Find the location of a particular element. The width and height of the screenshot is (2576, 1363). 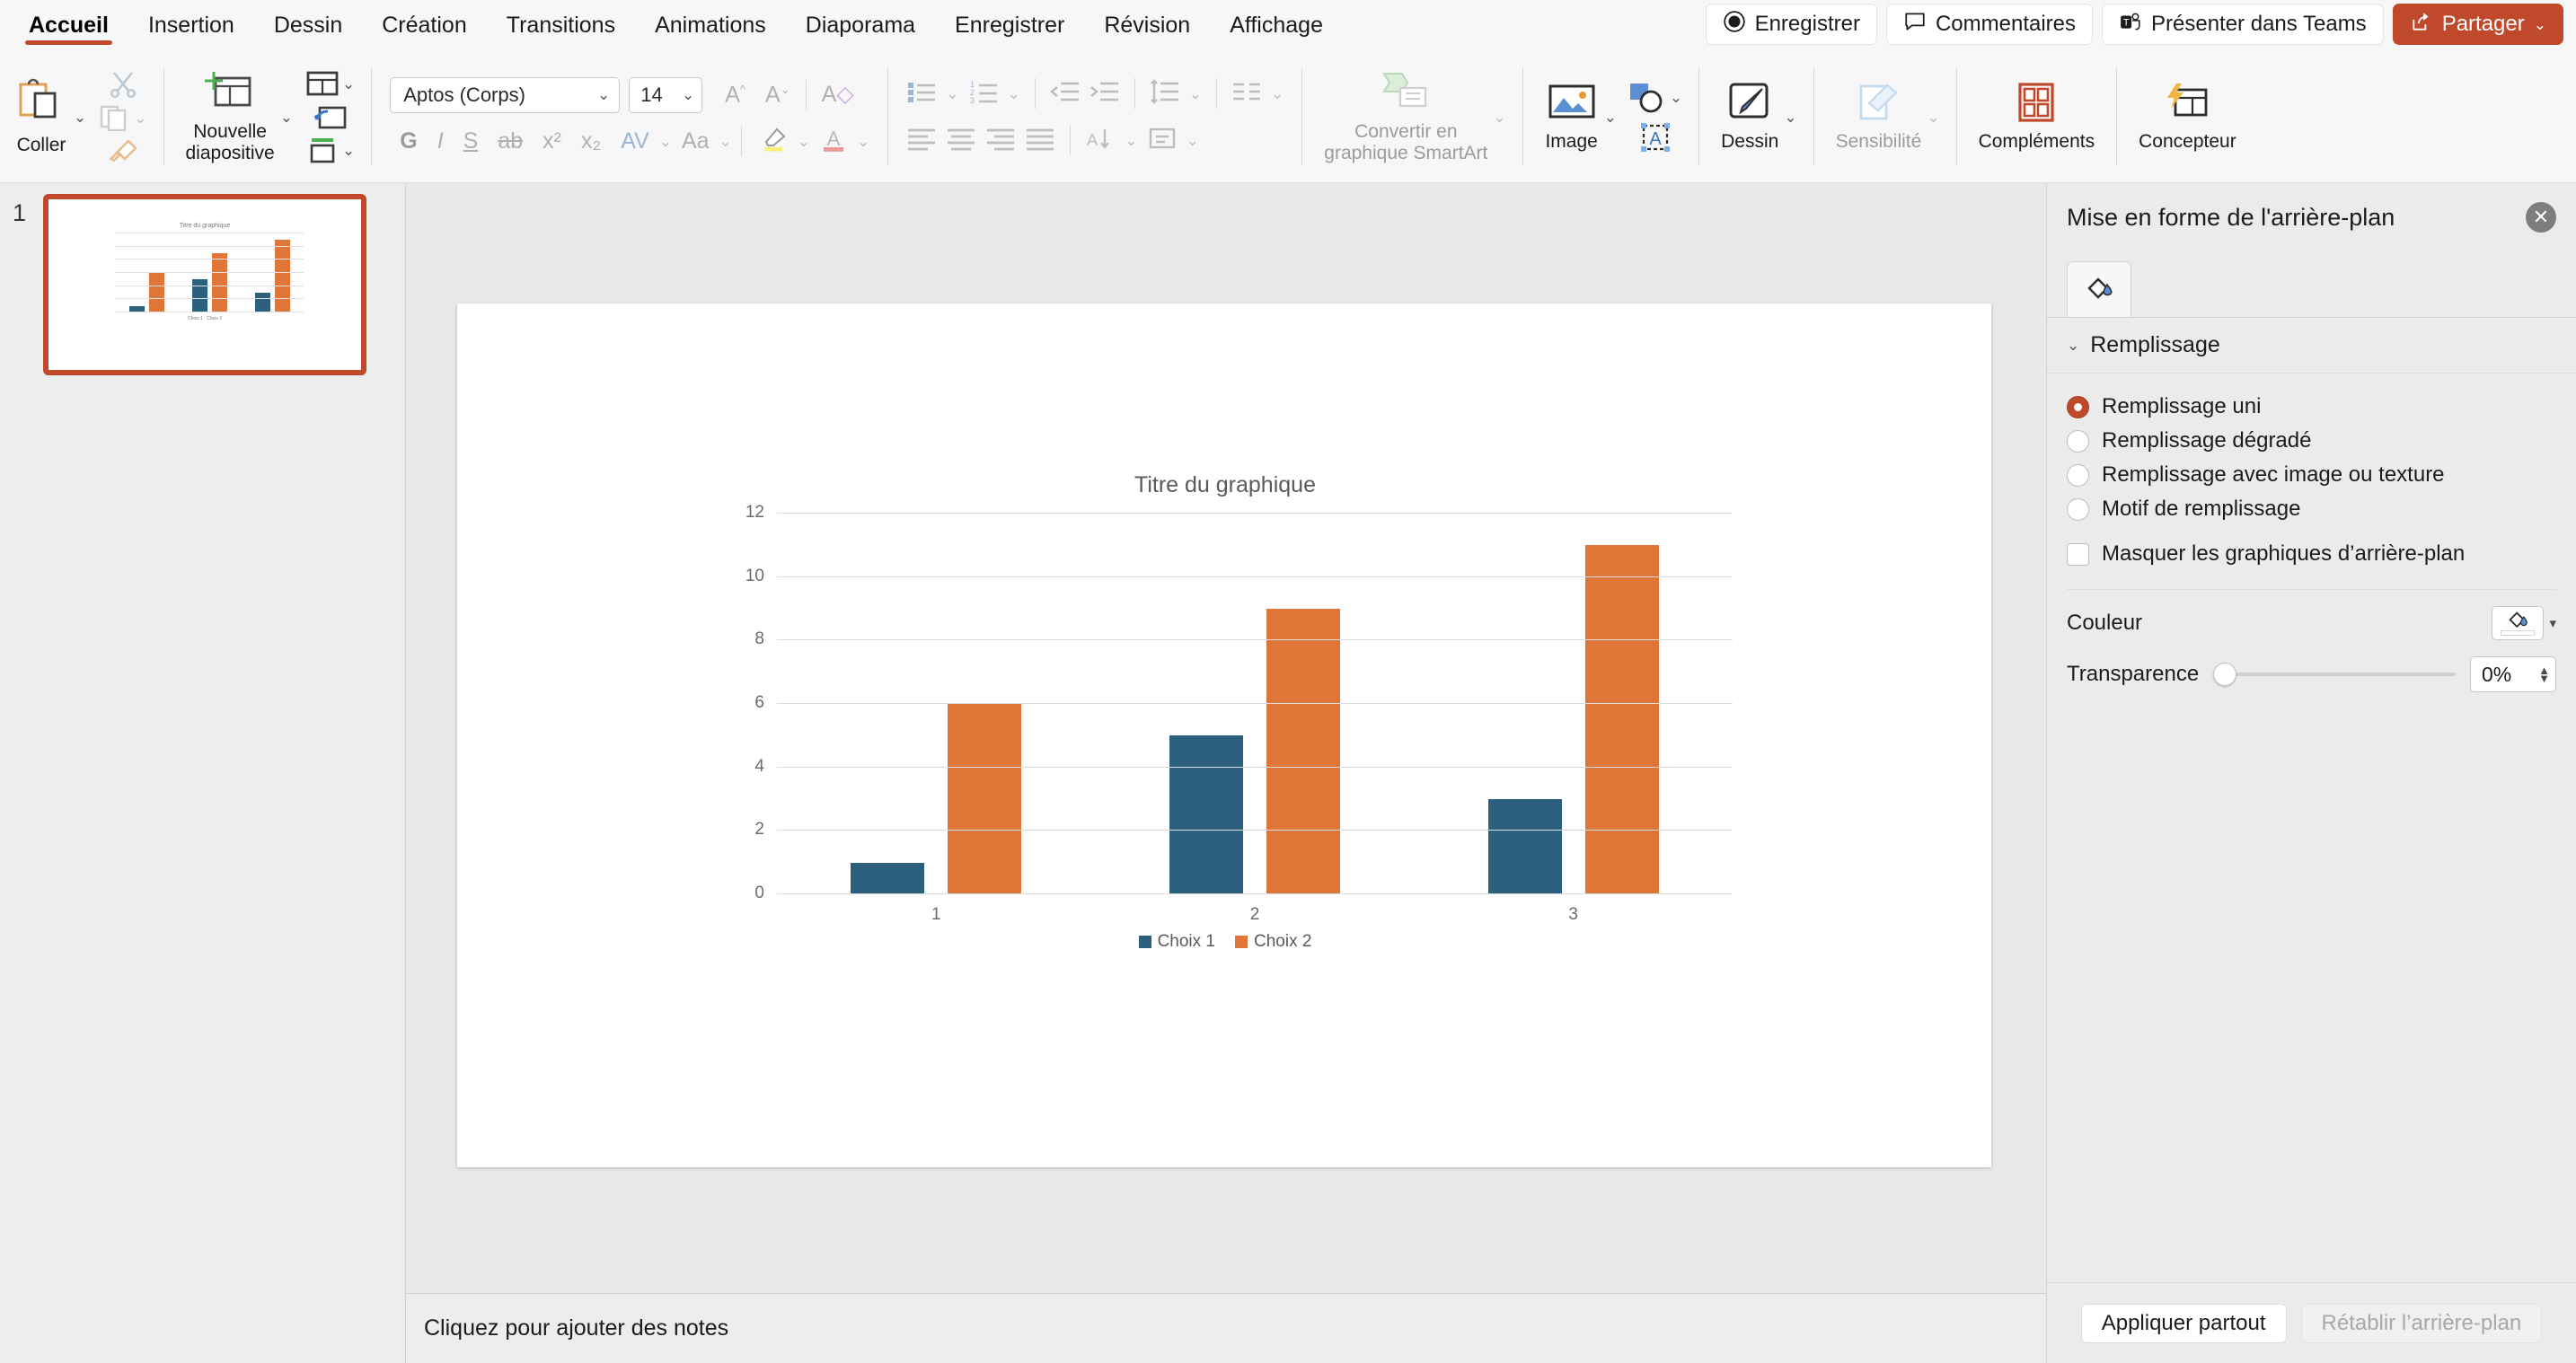

font-name-select: Aptos (Corps) ⌄ is located at coordinates (506, 94).